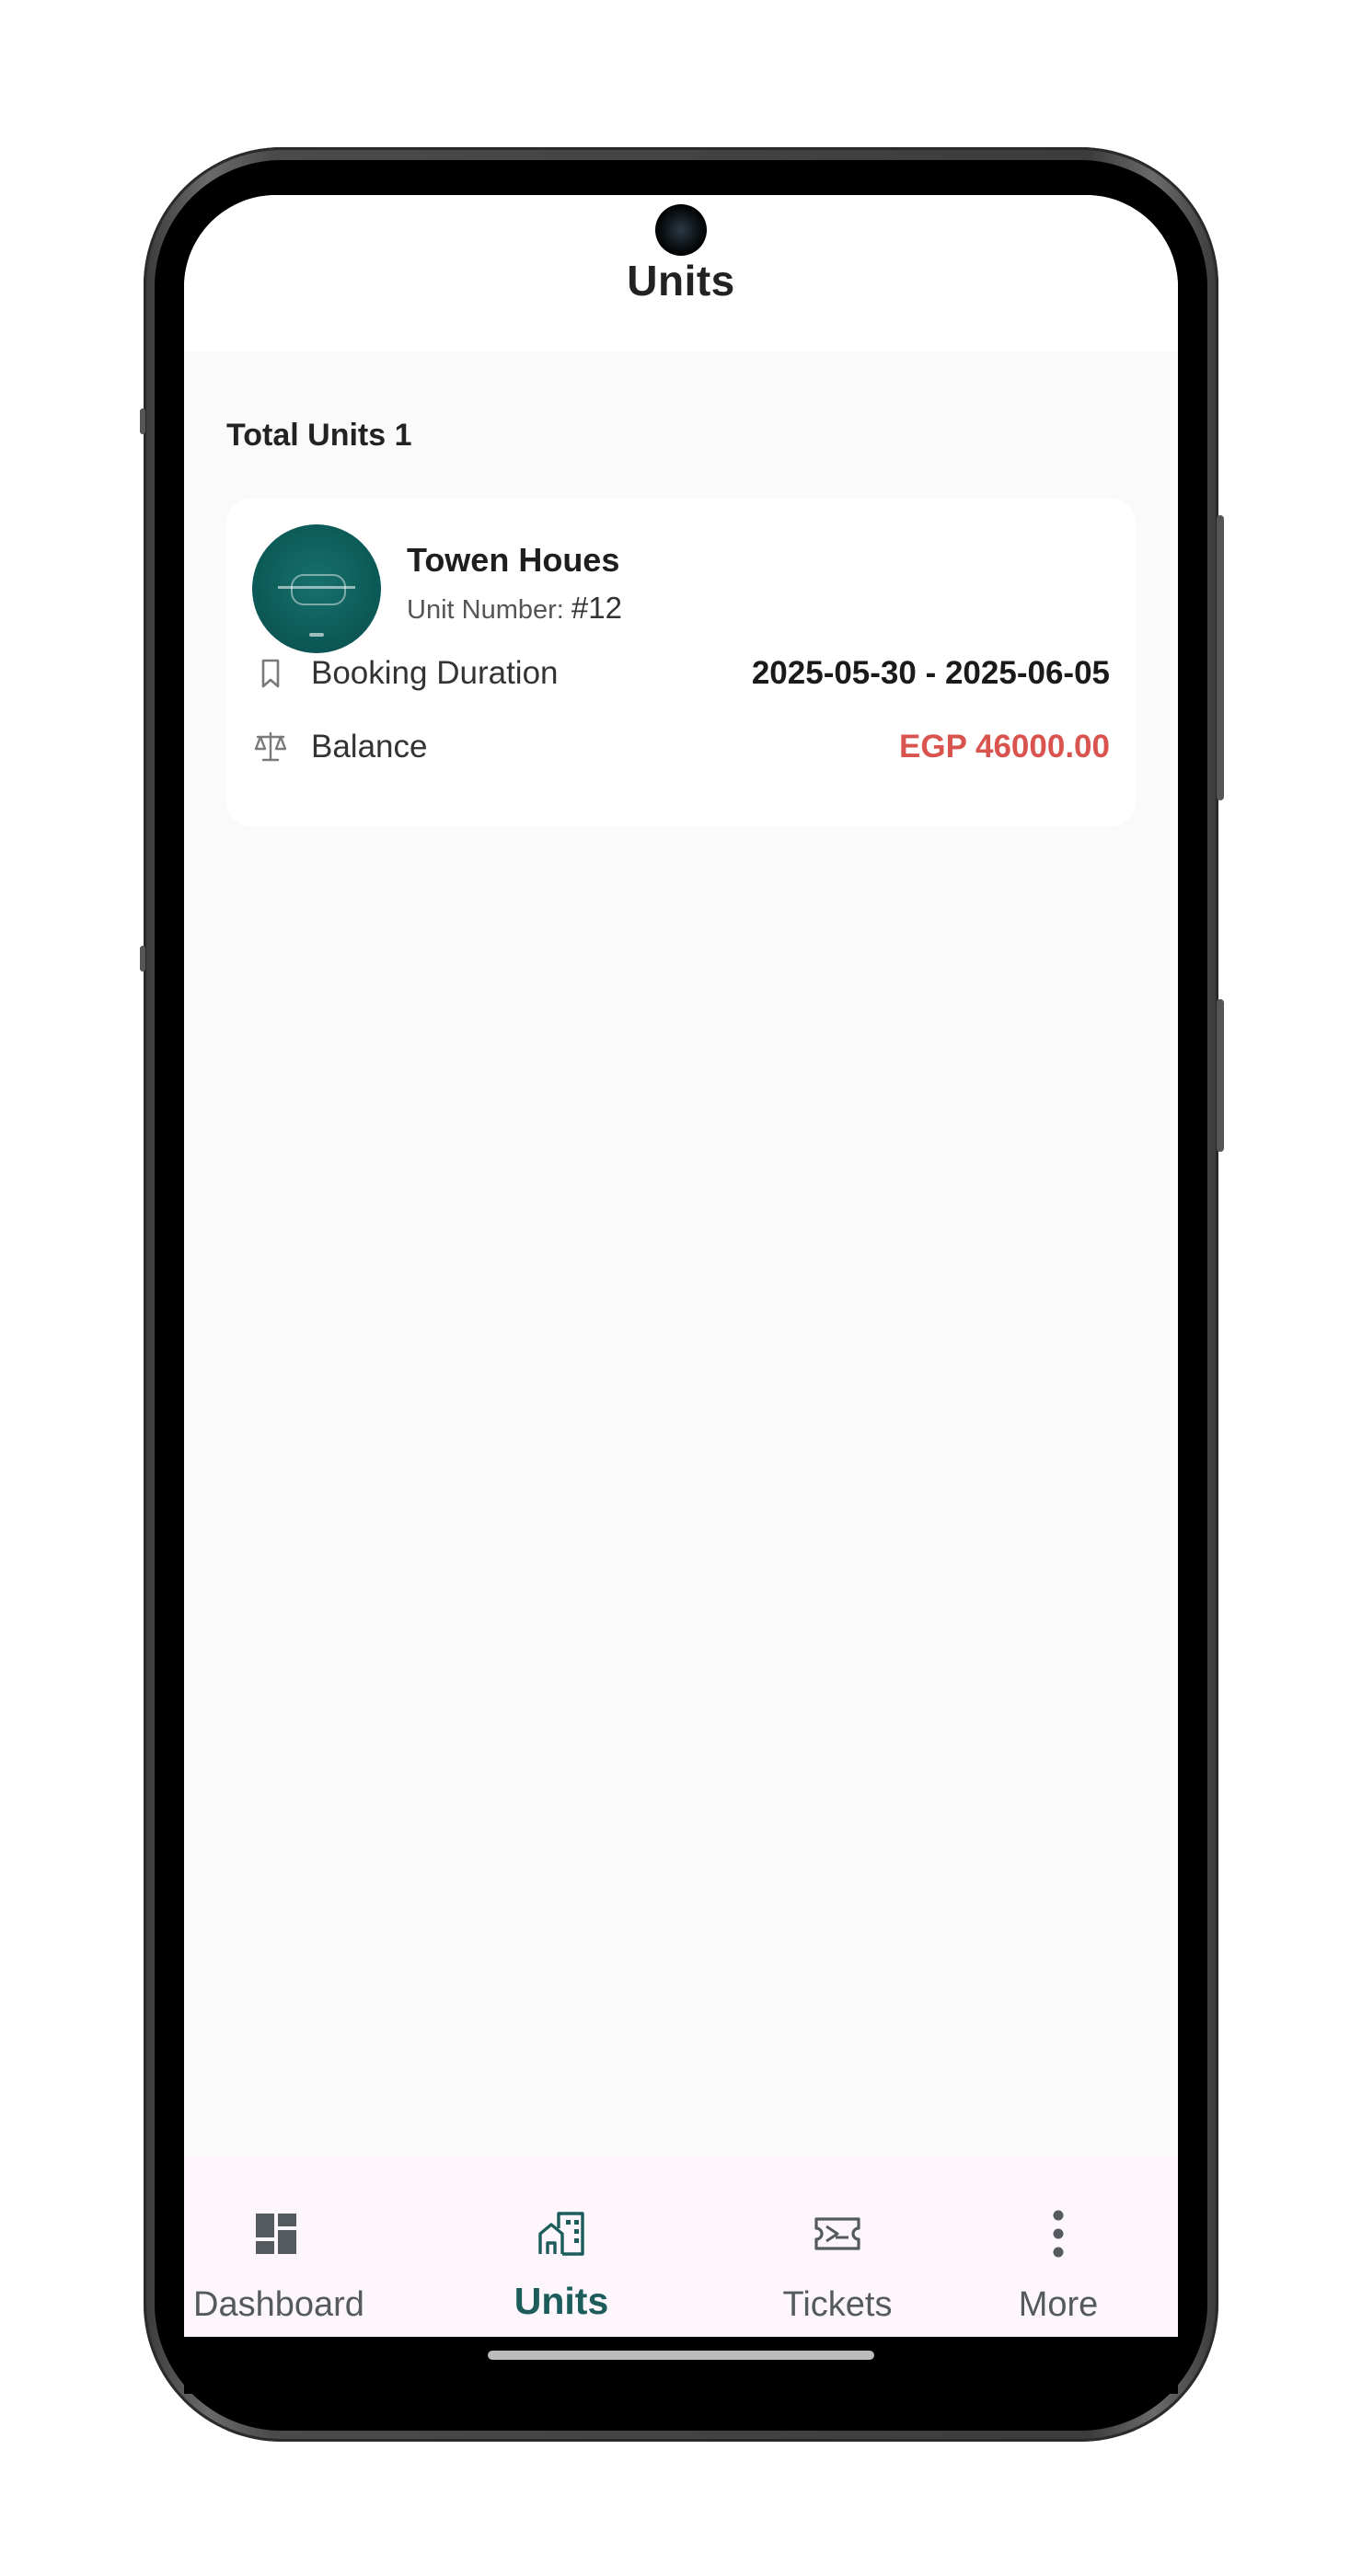  Describe the element at coordinates (142, 421) in the screenshot. I see `side-notch-top` at that location.